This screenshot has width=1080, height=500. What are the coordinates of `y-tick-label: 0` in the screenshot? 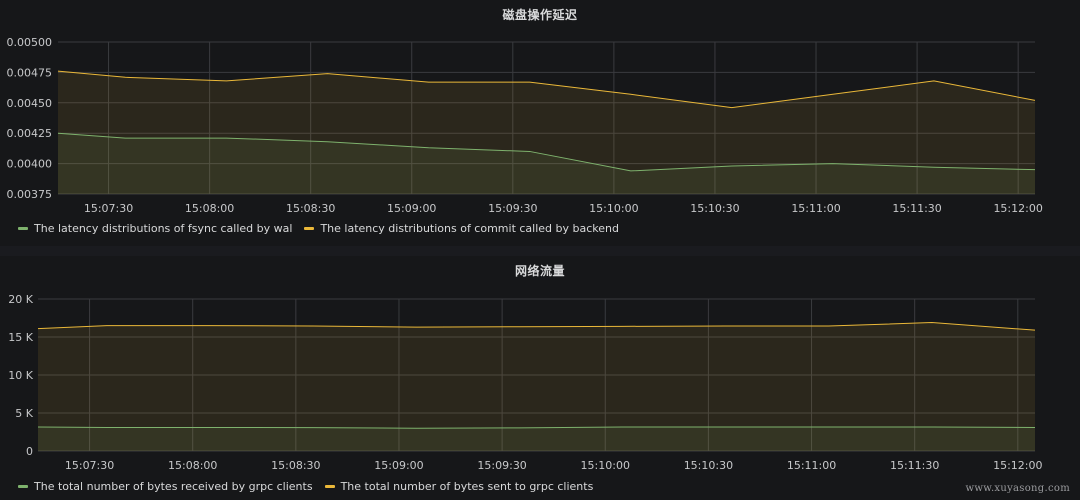 It's located at (29, 451).